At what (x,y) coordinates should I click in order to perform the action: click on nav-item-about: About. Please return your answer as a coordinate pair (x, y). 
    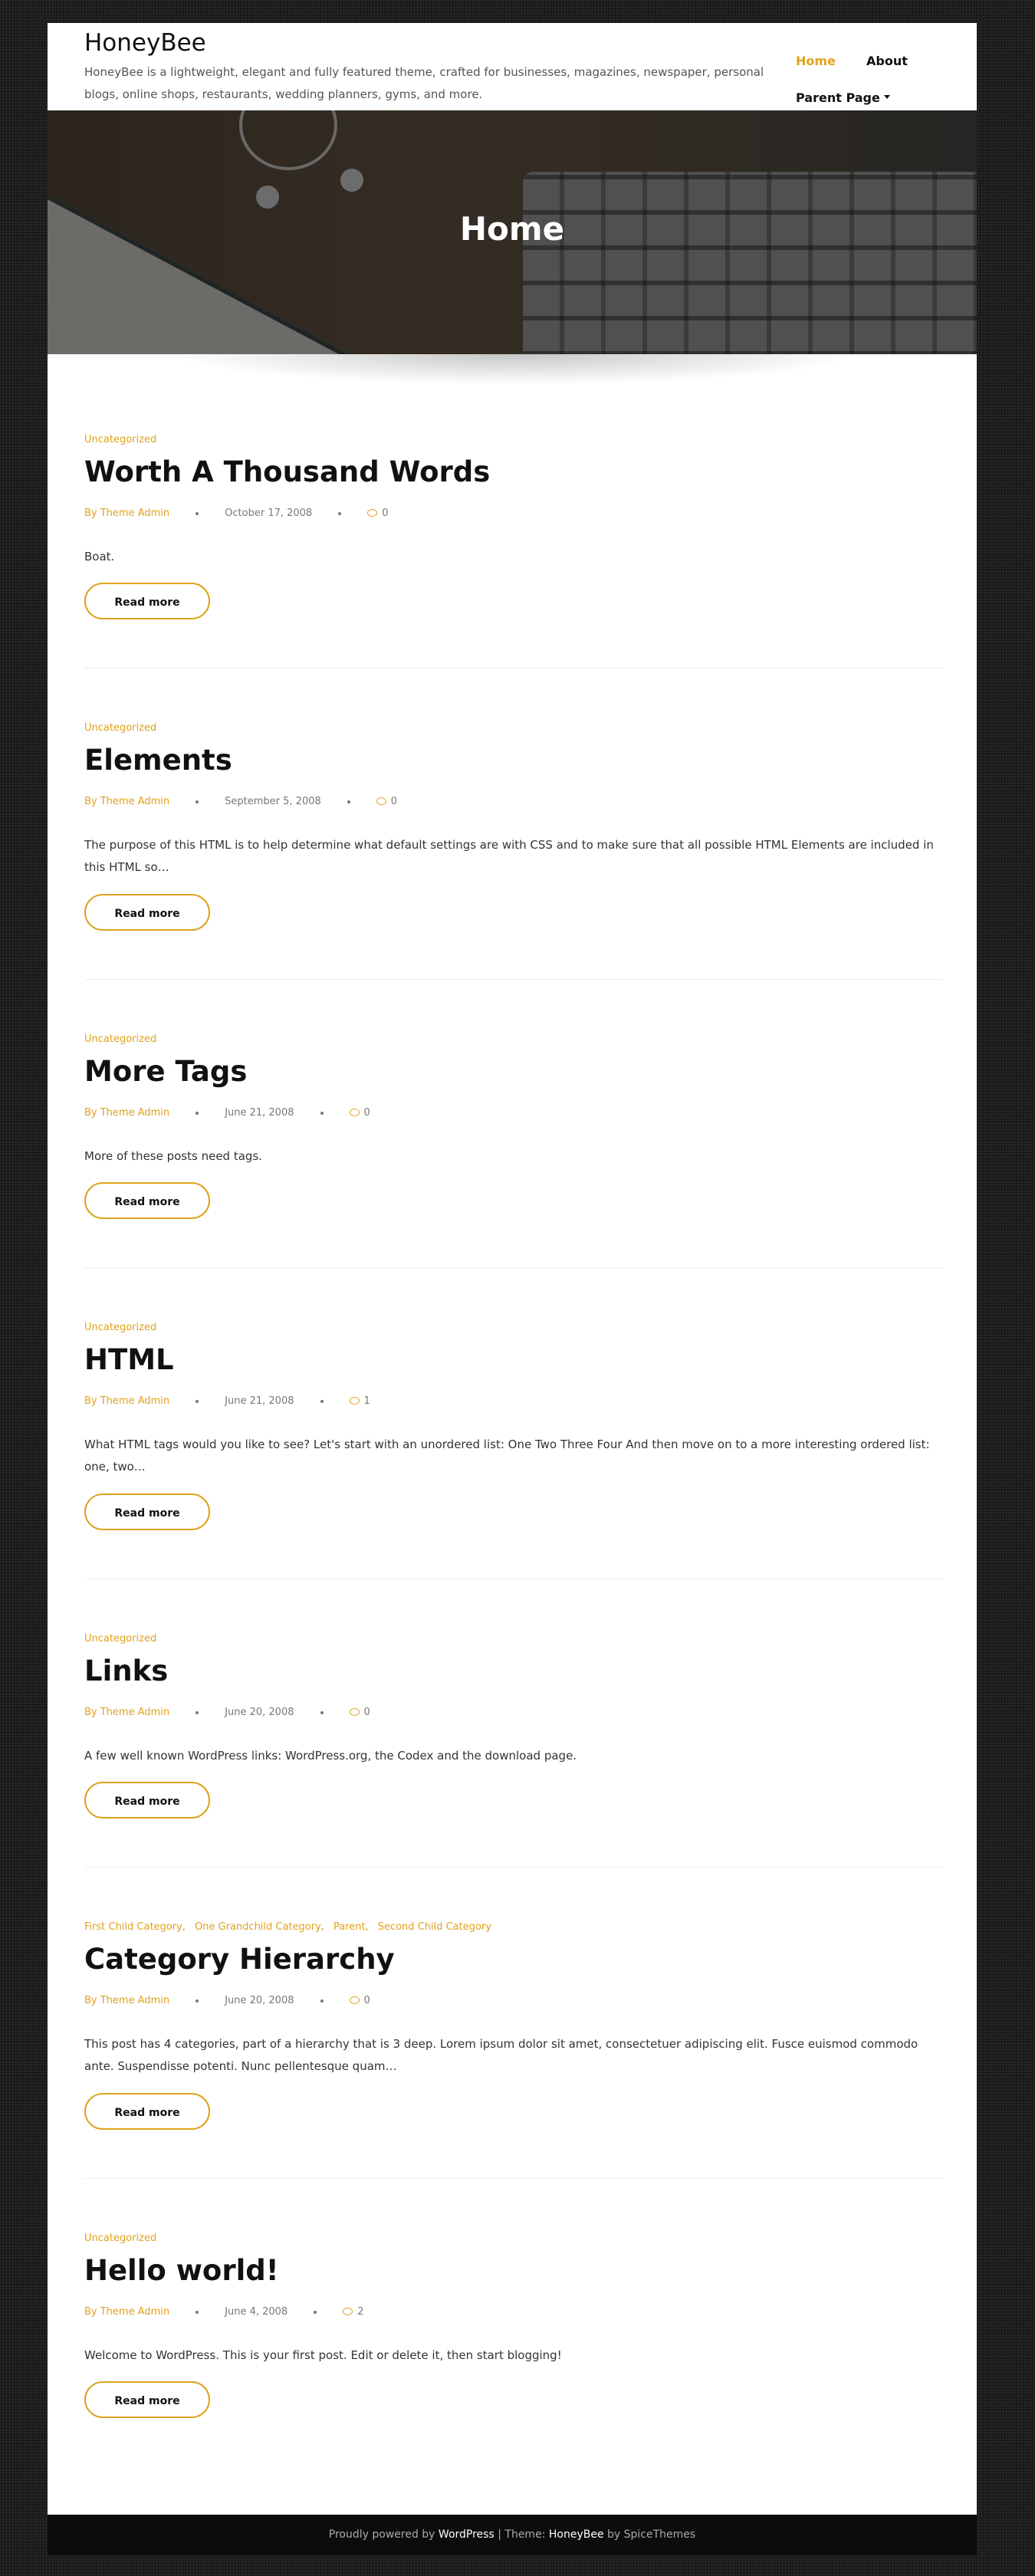
    Looking at the image, I should click on (887, 61).